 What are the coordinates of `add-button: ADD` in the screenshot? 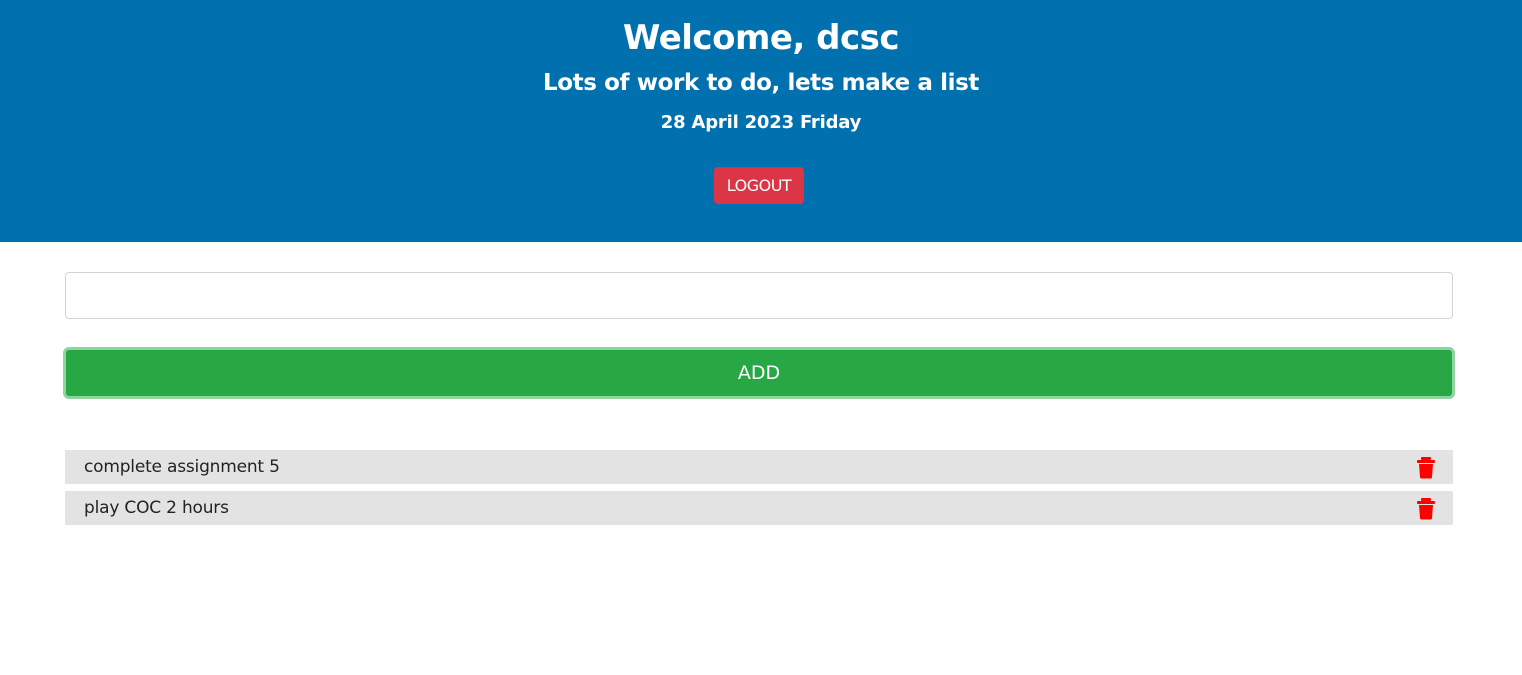 It's located at (759, 373).